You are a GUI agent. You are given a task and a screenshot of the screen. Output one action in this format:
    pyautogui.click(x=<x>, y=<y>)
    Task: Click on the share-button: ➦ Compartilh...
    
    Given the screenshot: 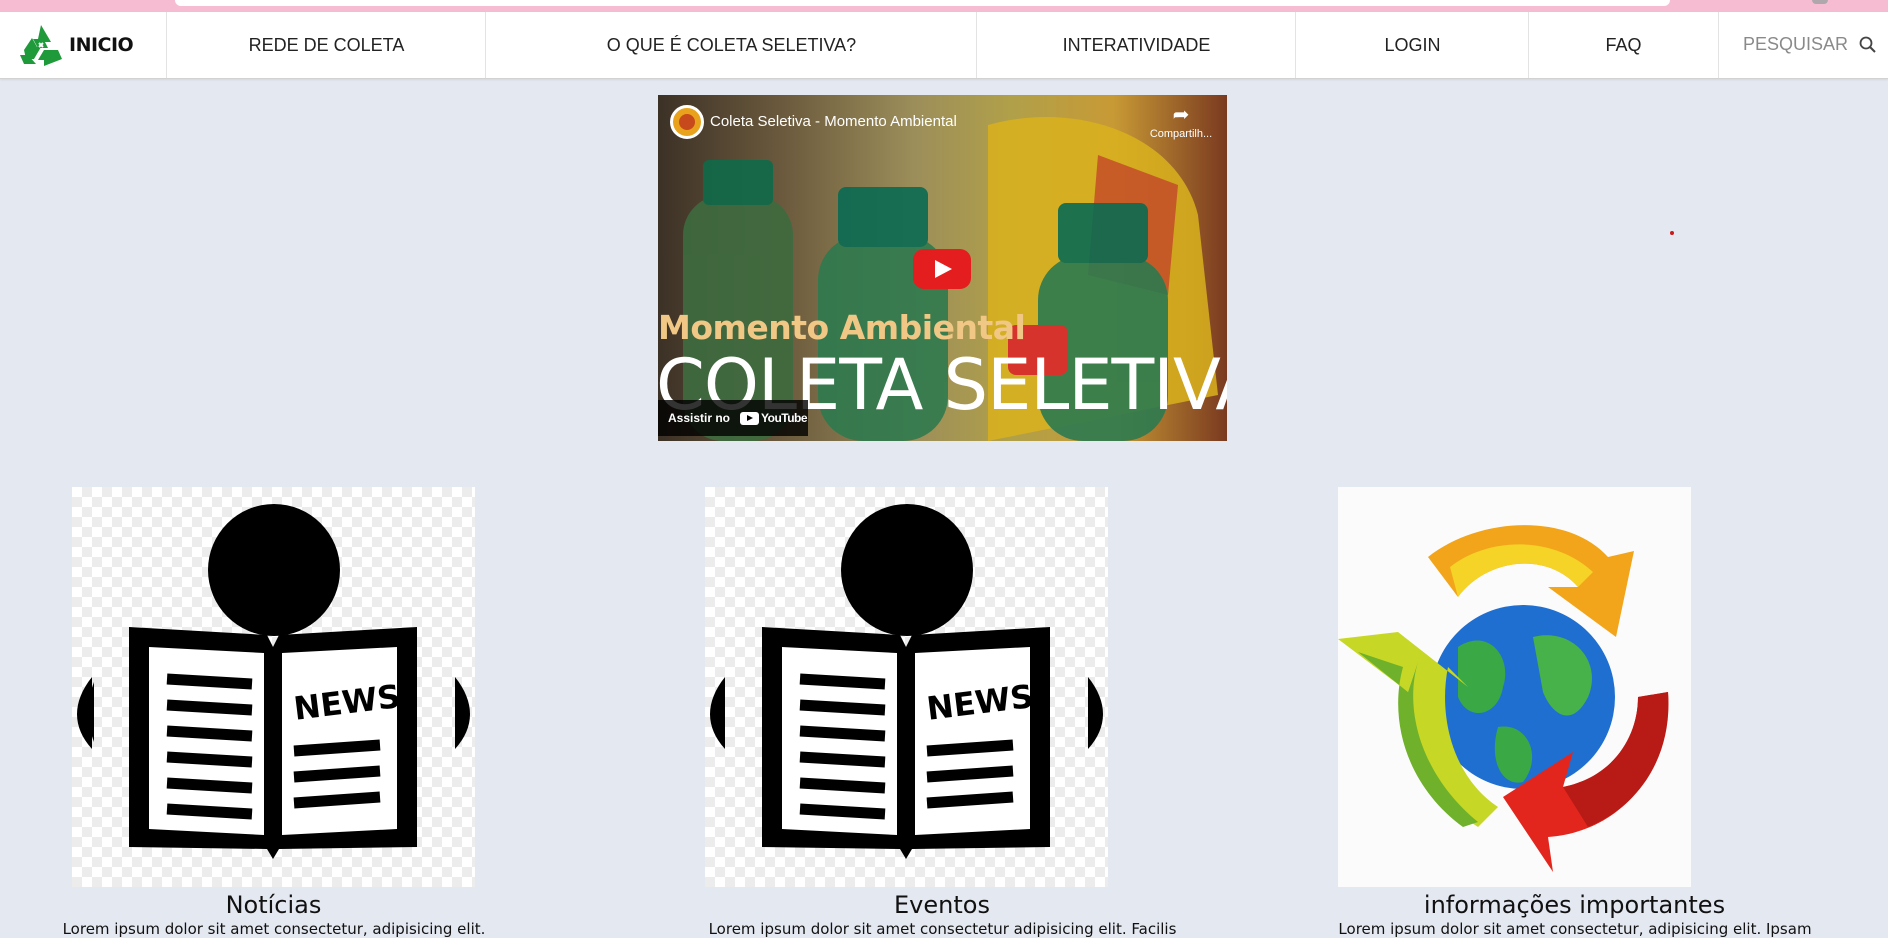 What is the action you would take?
    pyautogui.click(x=1181, y=122)
    